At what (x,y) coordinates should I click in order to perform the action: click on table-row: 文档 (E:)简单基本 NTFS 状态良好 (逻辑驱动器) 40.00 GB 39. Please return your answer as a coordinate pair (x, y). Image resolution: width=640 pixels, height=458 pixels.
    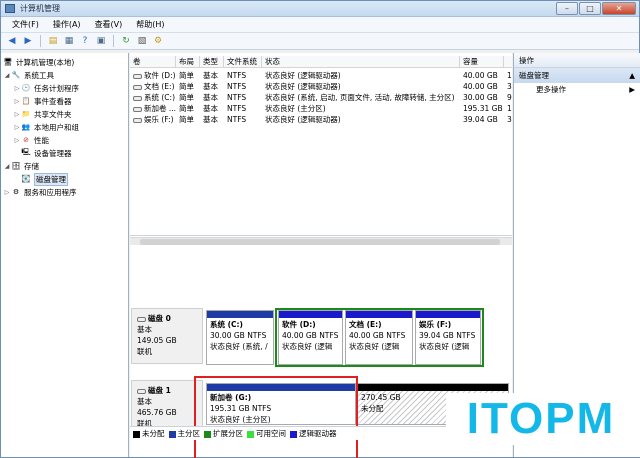
    Looking at the image, I should click on (321, 86).